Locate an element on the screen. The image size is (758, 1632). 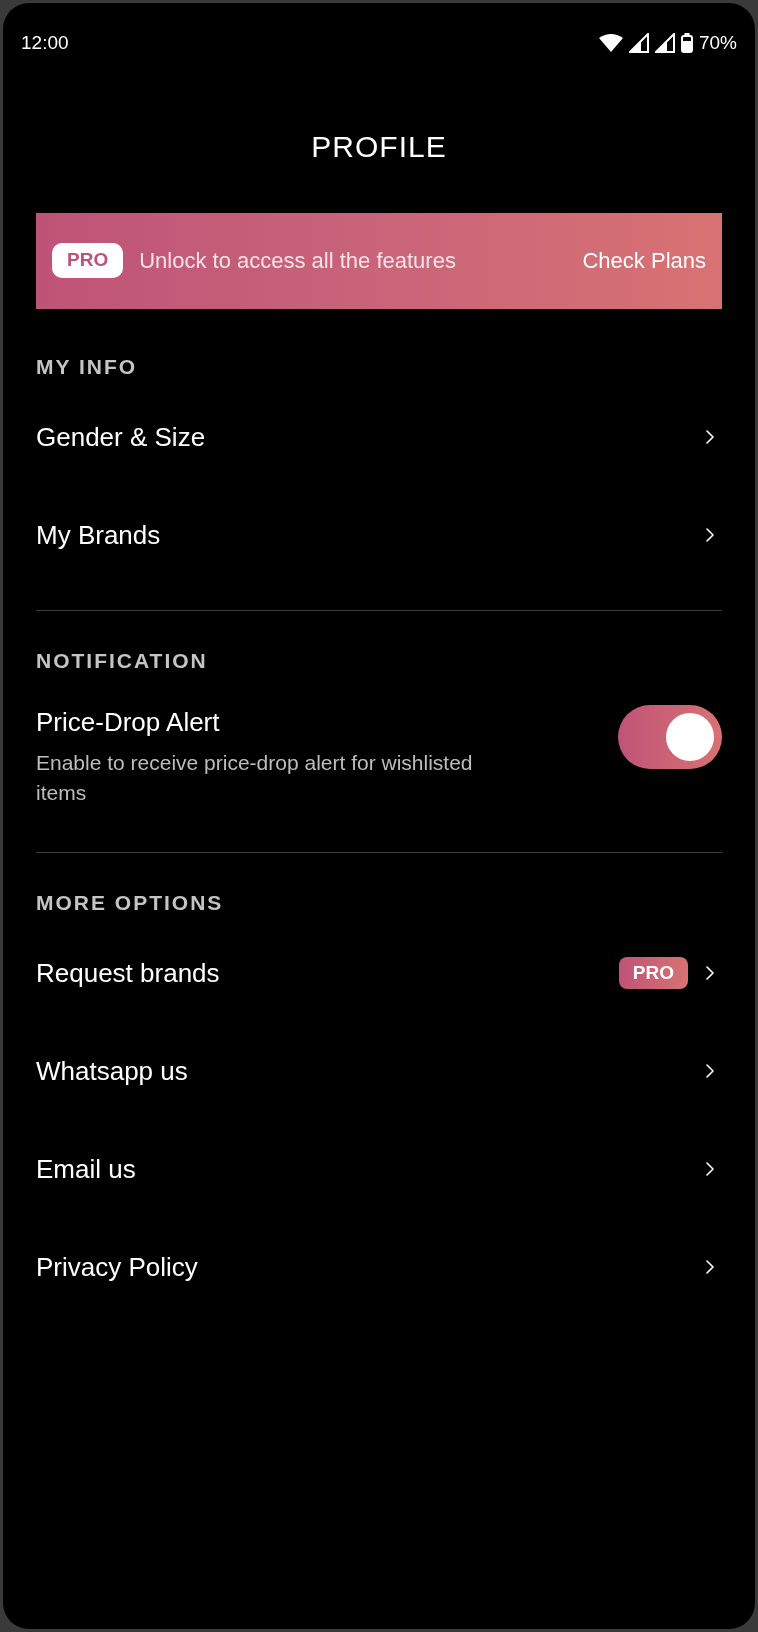
section-header: MORE OPTIONS is located at coordinates (130, 902).